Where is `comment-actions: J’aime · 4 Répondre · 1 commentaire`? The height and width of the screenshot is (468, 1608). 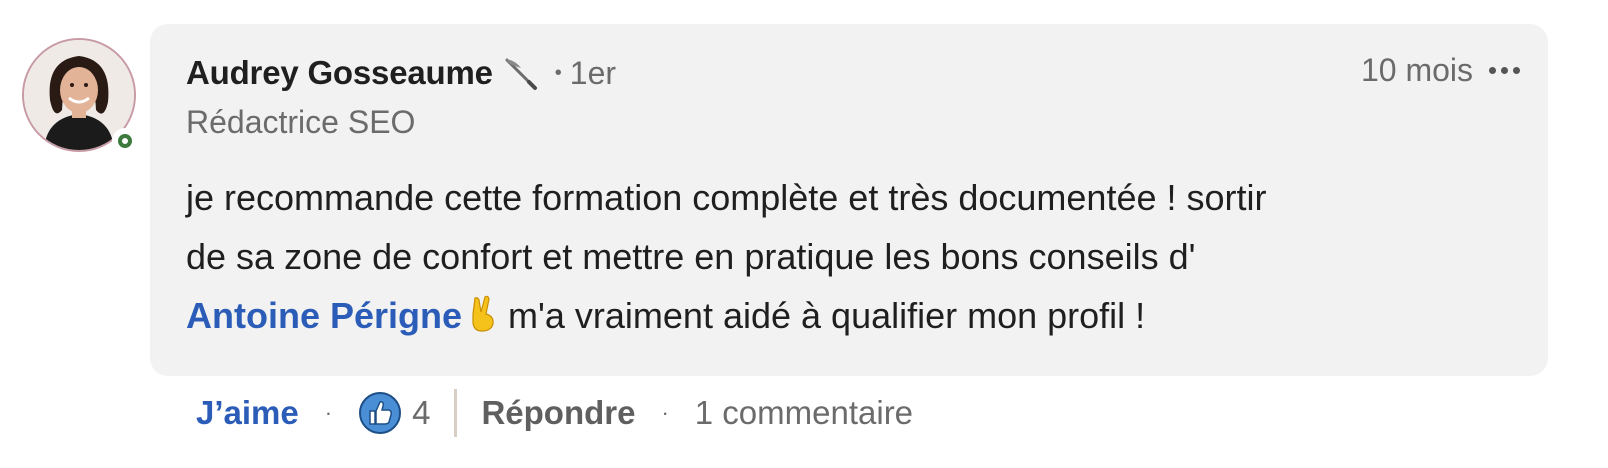 comment-actions: J’aime · 4 Répondre · 1 commentaire is located at coordinates (554, 413).